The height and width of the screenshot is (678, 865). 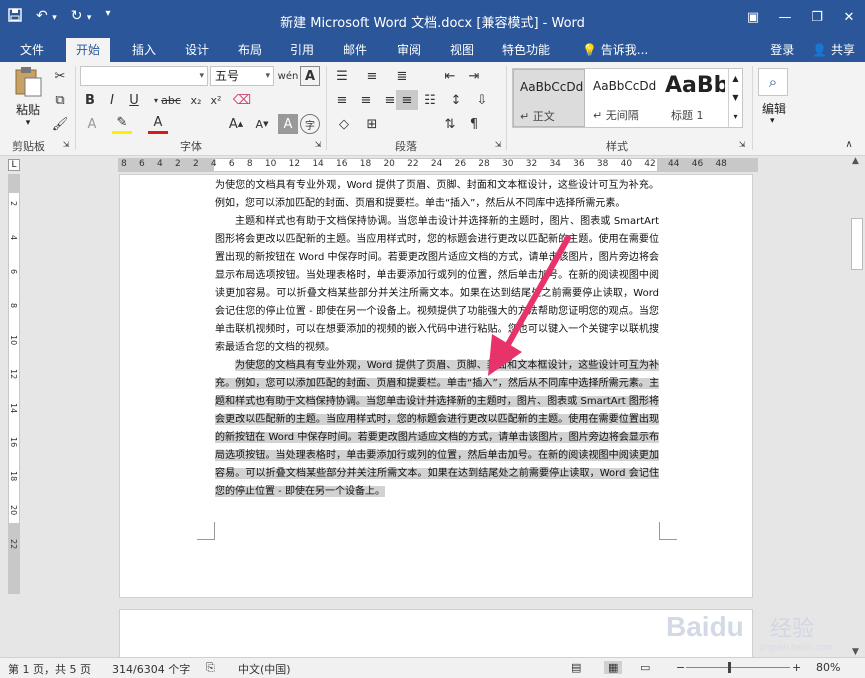 What do you see at coordinates (828, 667) in the screenshot?
I see `zoom-level: 80%` at bounding box center [828, 667].